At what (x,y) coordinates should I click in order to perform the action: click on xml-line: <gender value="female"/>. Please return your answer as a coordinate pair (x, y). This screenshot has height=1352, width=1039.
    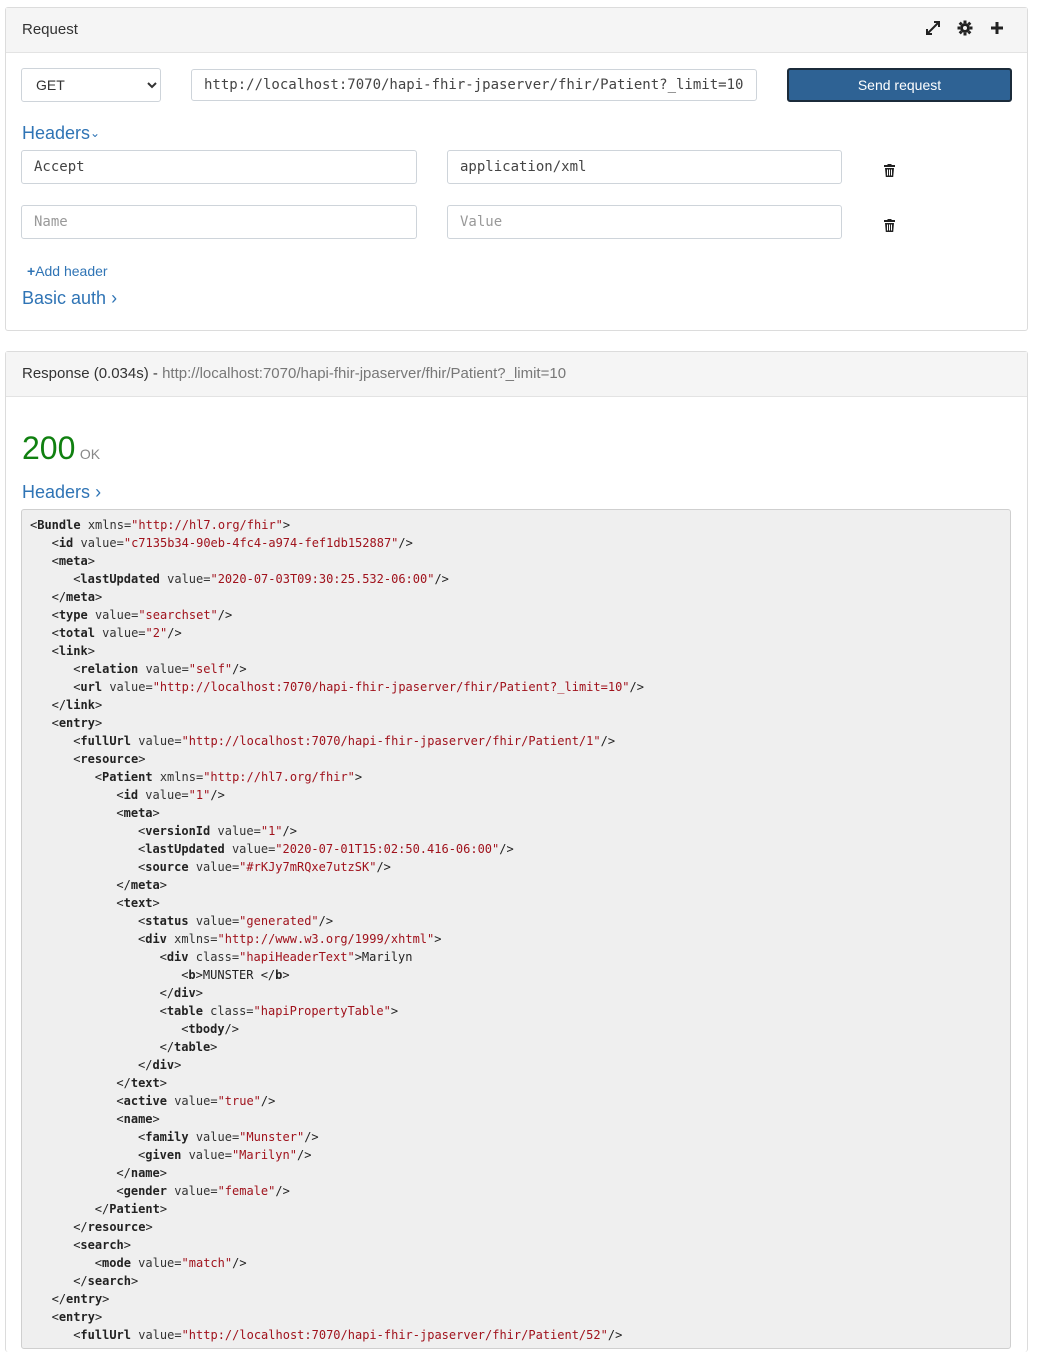
    Looking at the image, I should click on (203, 1191).